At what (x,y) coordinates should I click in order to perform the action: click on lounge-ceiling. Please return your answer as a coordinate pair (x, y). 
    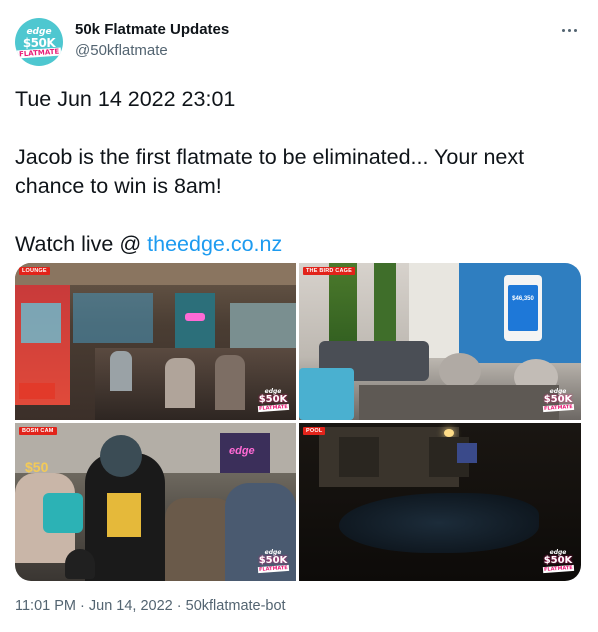
    Looking at the image, I should click on (155, 274).